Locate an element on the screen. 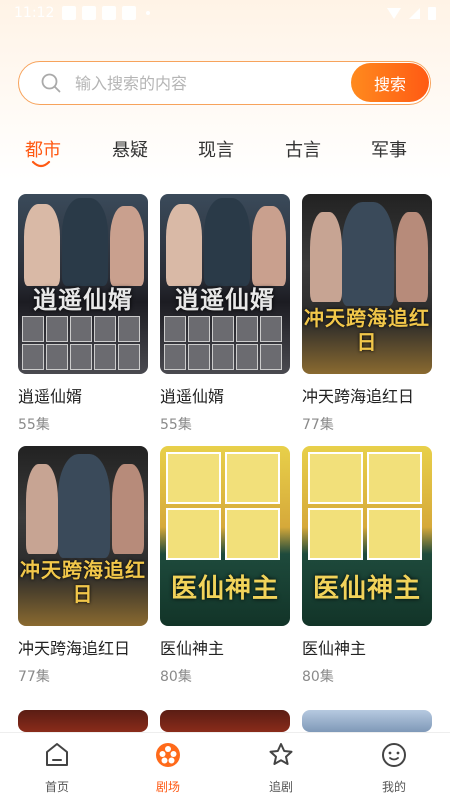  bottom-nav: 首页 剧场 追剧 我的 is located at coordinates (225, 766).